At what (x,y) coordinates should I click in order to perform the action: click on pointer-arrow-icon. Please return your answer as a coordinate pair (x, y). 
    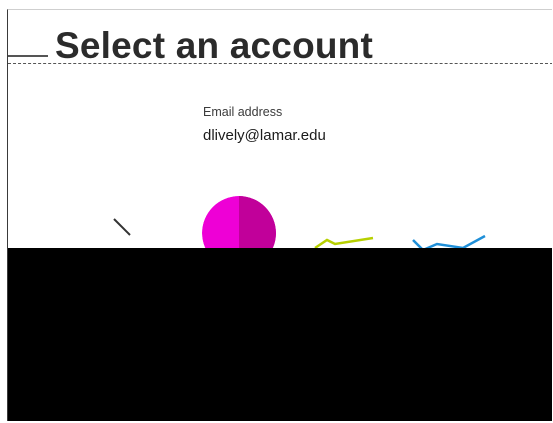
    Looking at the image, I should click on (122, 227).